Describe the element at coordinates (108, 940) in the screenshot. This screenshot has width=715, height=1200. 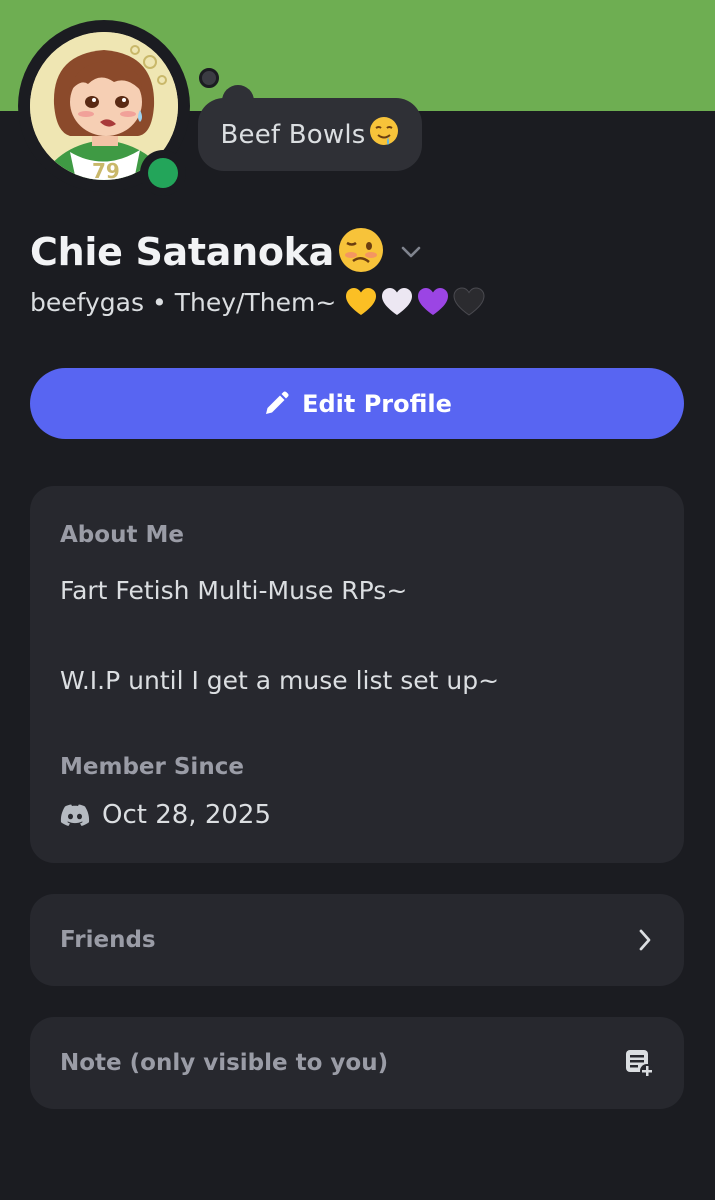
I see `friends-label: Friends` at that location.